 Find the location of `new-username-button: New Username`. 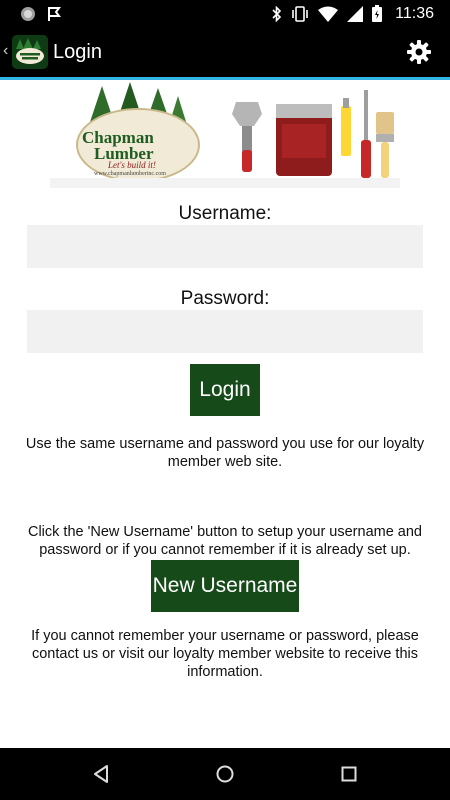

new-username-button: New Username is located at coordinates (225, 586).